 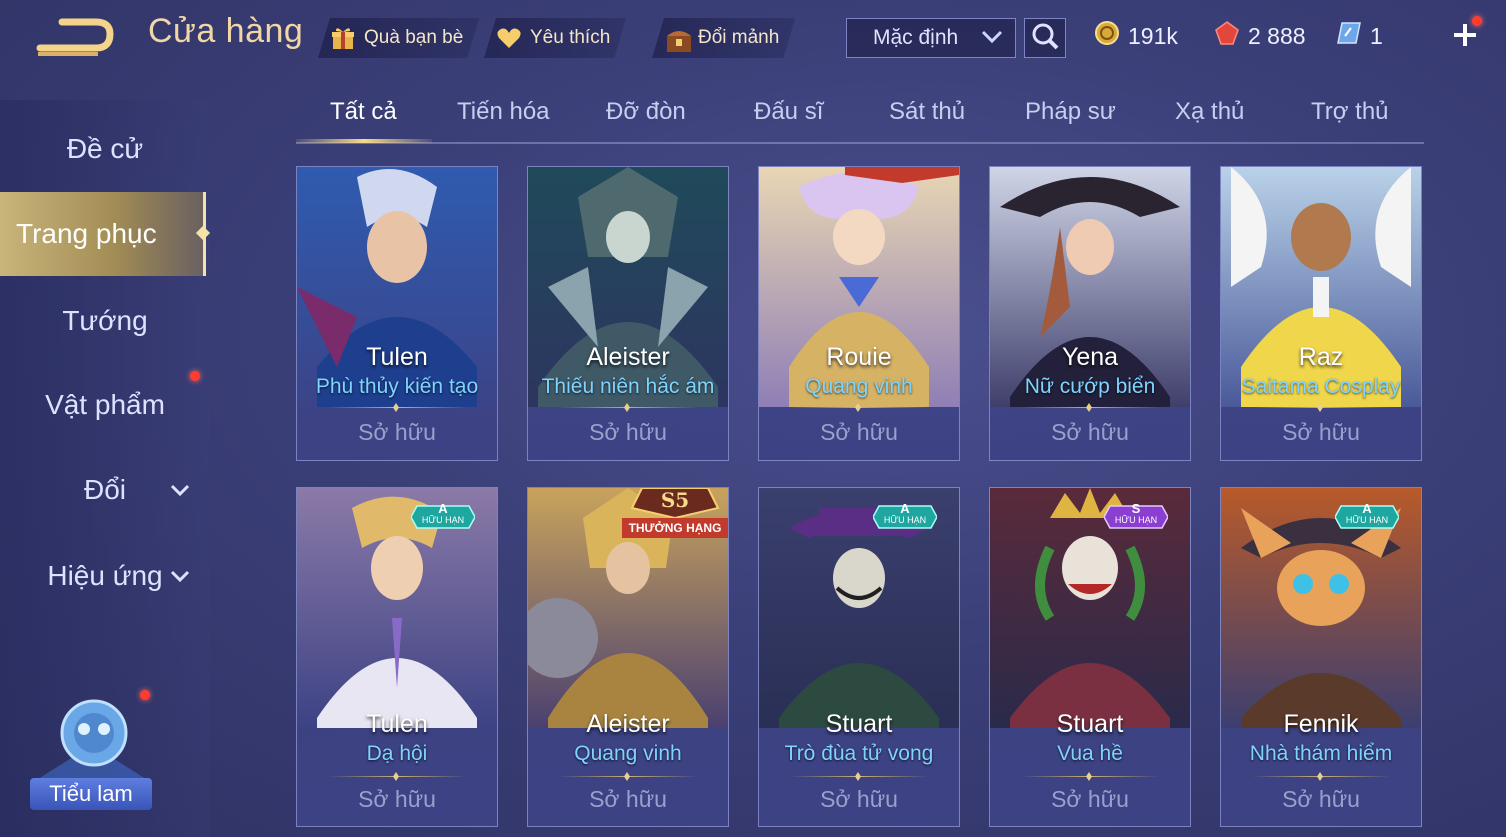 What do you see at coordinates (1321, 313) in the screenshot?
I see `skin-card: Raz Saitama Cosplay Sở hữu` at bounding box center [1321, 313].